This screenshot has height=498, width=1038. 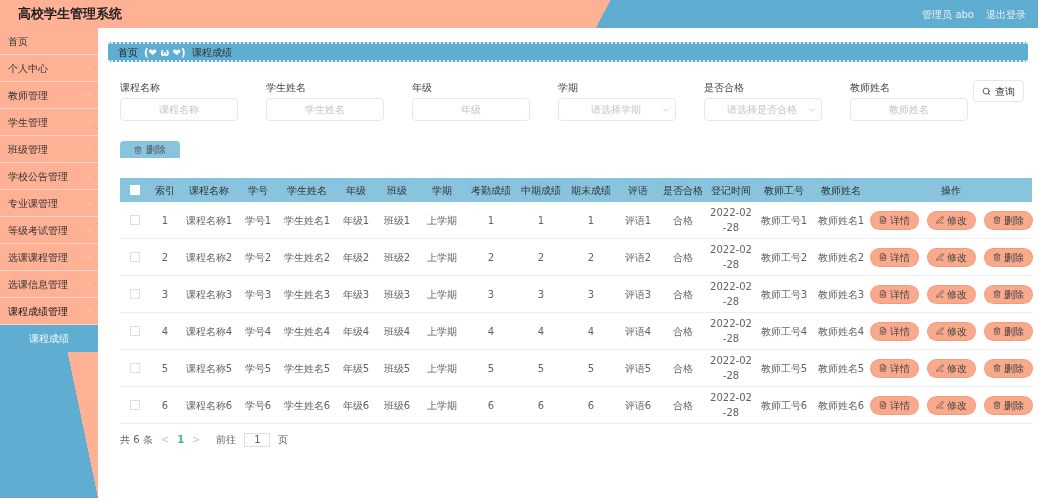 I want to click on table-cell-text: 学生姓名5, so click(x=307, y=368).